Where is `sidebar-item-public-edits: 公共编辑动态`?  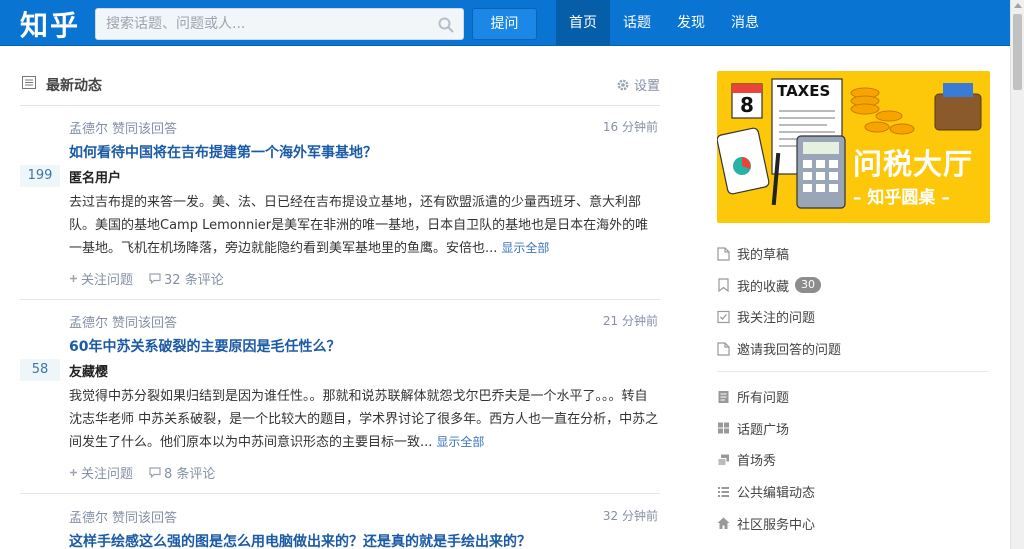
sidebar-item-public-edits: 公共编辑动态 is located at coordinates (854, 492).